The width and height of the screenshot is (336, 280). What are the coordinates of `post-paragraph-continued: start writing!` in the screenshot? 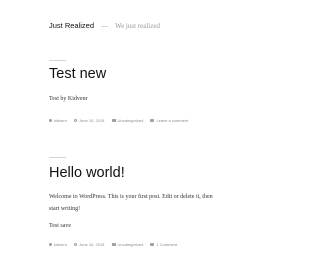 It's located at (65, 209).